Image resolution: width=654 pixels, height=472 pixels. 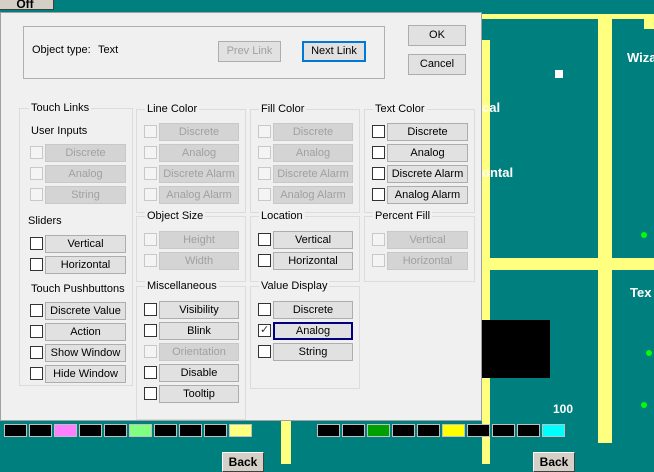 What do you see at coordinates (199, 310) in the screenshot?
I see `miscellaneous-visibility-button: Visibility` at bounding box center [199, 310].